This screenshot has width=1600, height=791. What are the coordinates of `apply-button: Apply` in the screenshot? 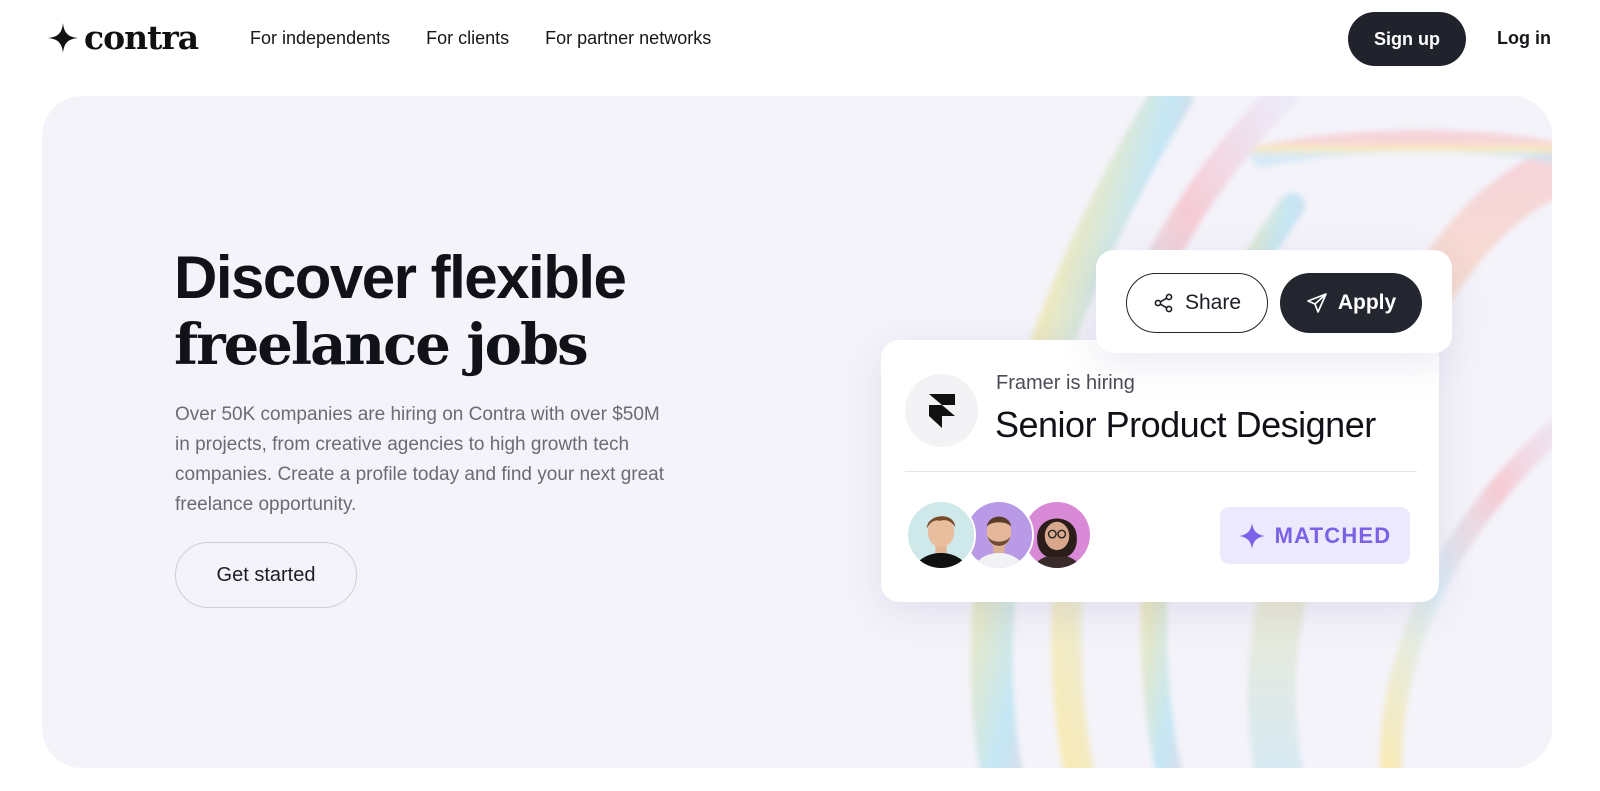 It's located at (1351, 303).